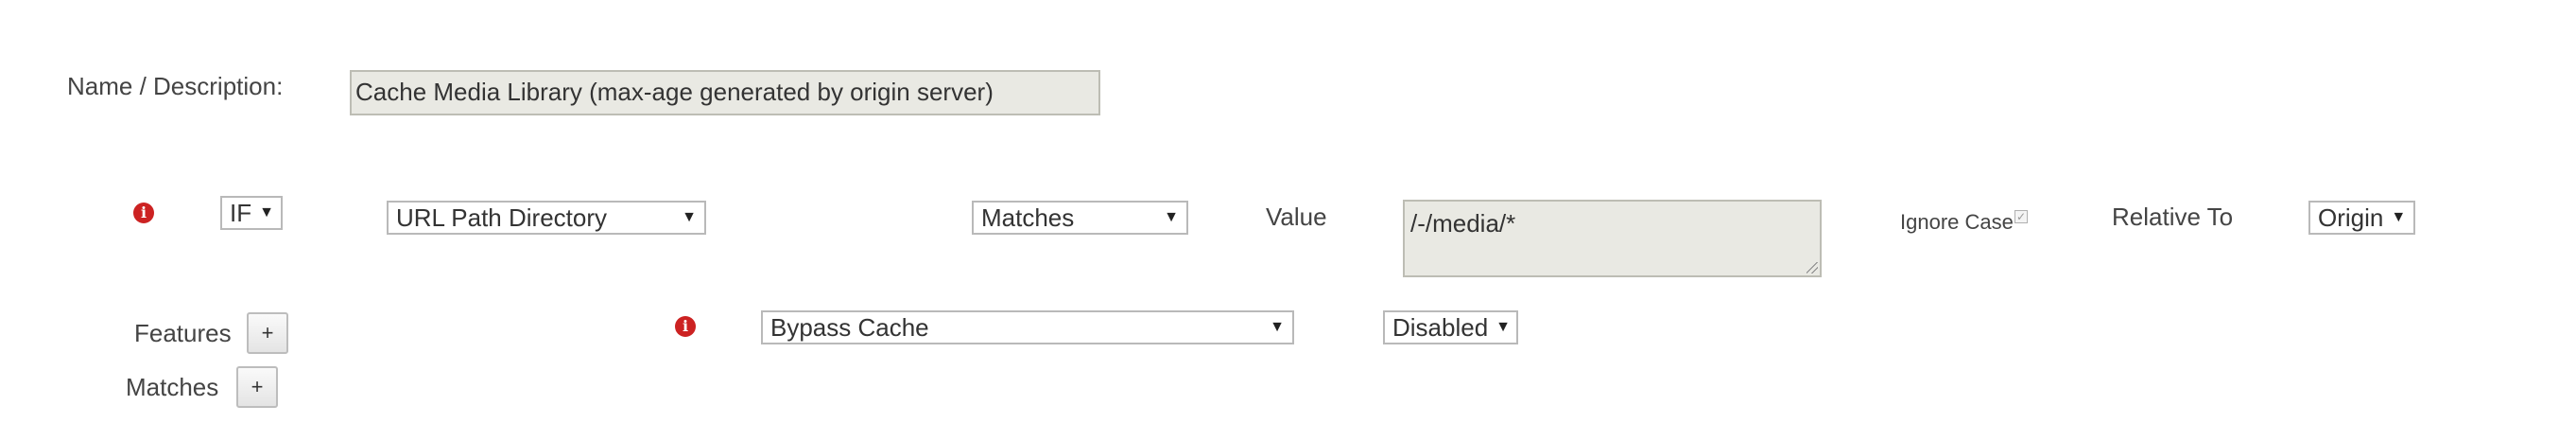 Image resolution: width=2576 pixels, height=441 pixels. What do you see at coordinates (1613, 238) in the screenshot?
I see `value-textarea: /-/media/*` at bounding box center [1613, 238].